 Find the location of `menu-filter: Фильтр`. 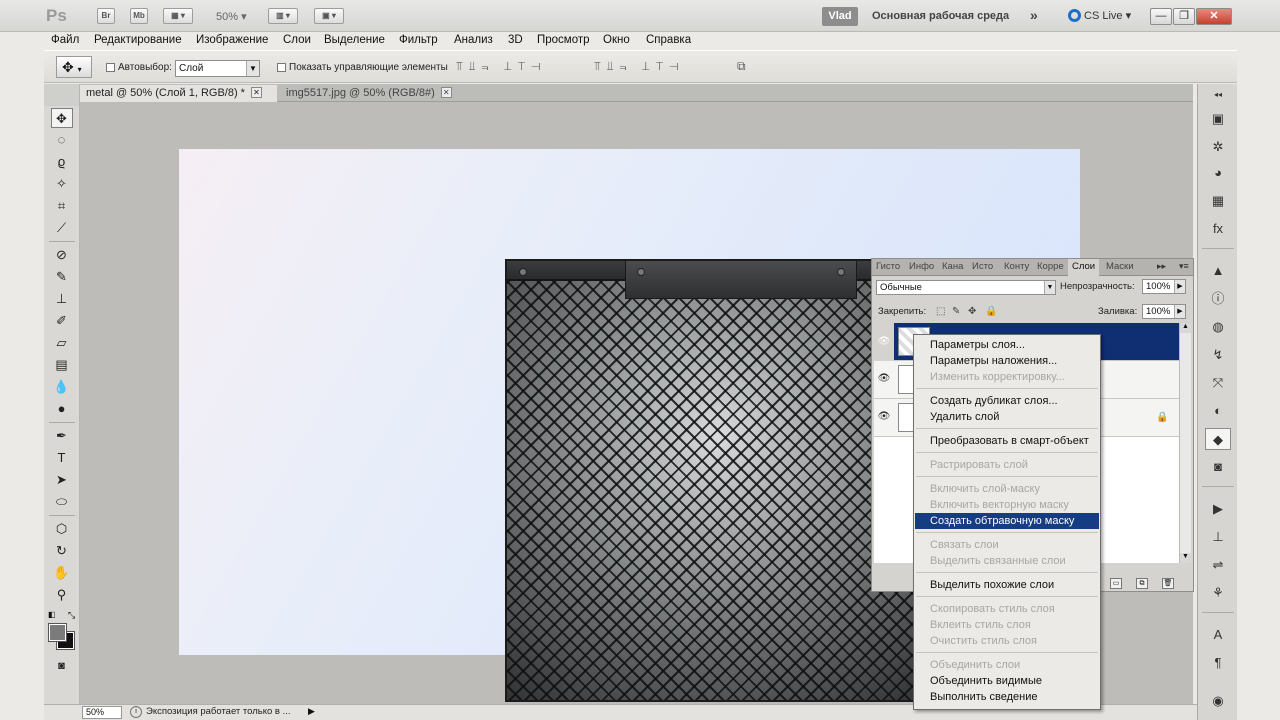

menu-filter: Фильтр is located at coordinates (418, 40).